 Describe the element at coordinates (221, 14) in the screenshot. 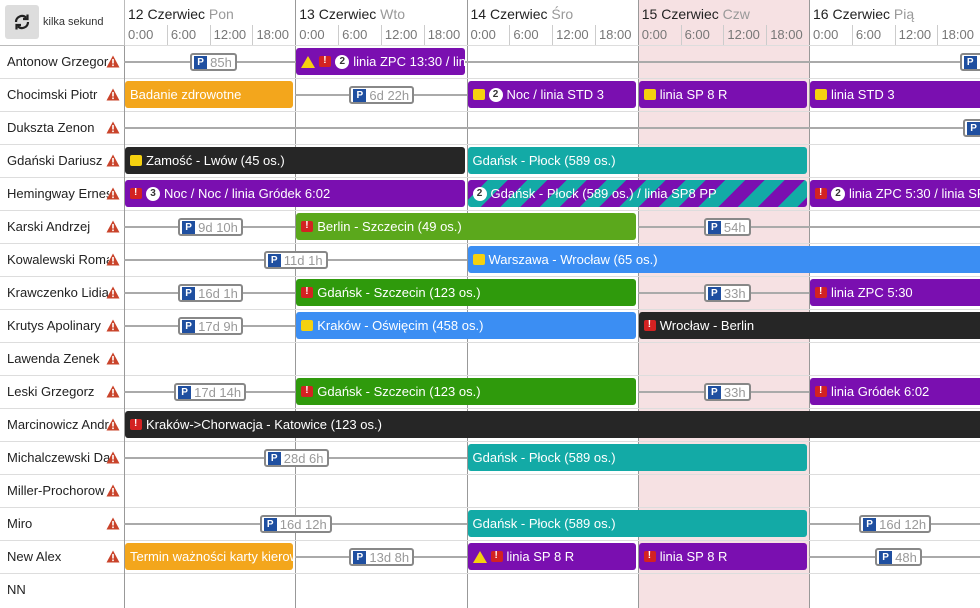

I see `day-of-week: Pon` at that location.